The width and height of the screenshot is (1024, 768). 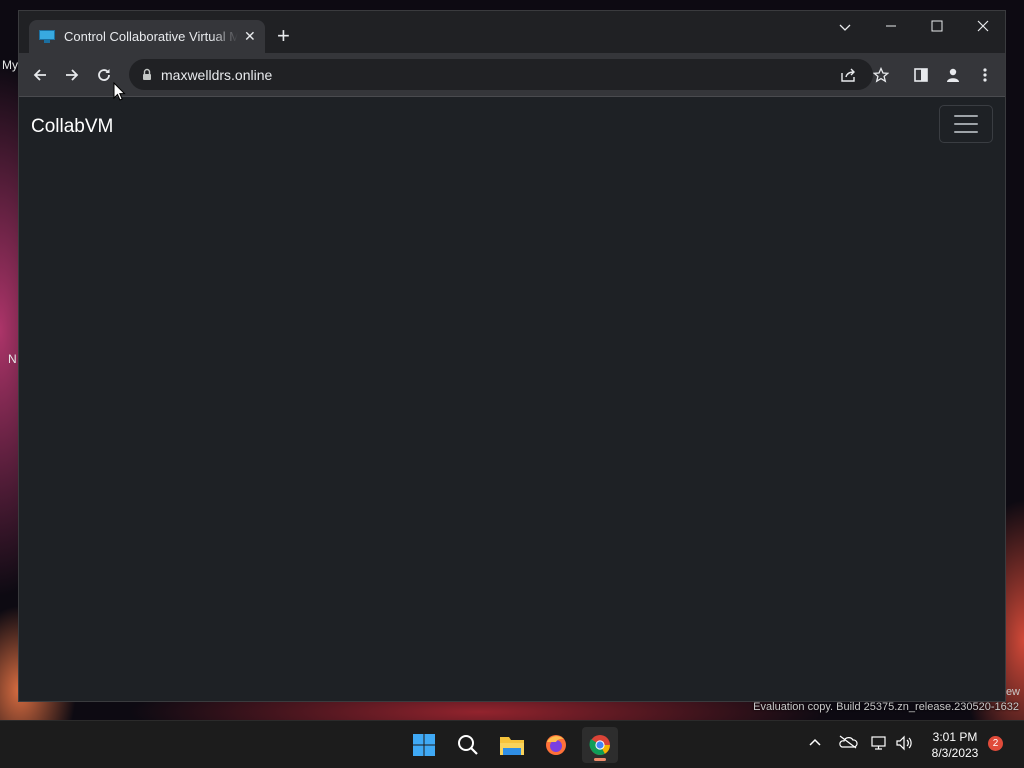 I want to click on onedrive-icon, so click(x=848, y=743).